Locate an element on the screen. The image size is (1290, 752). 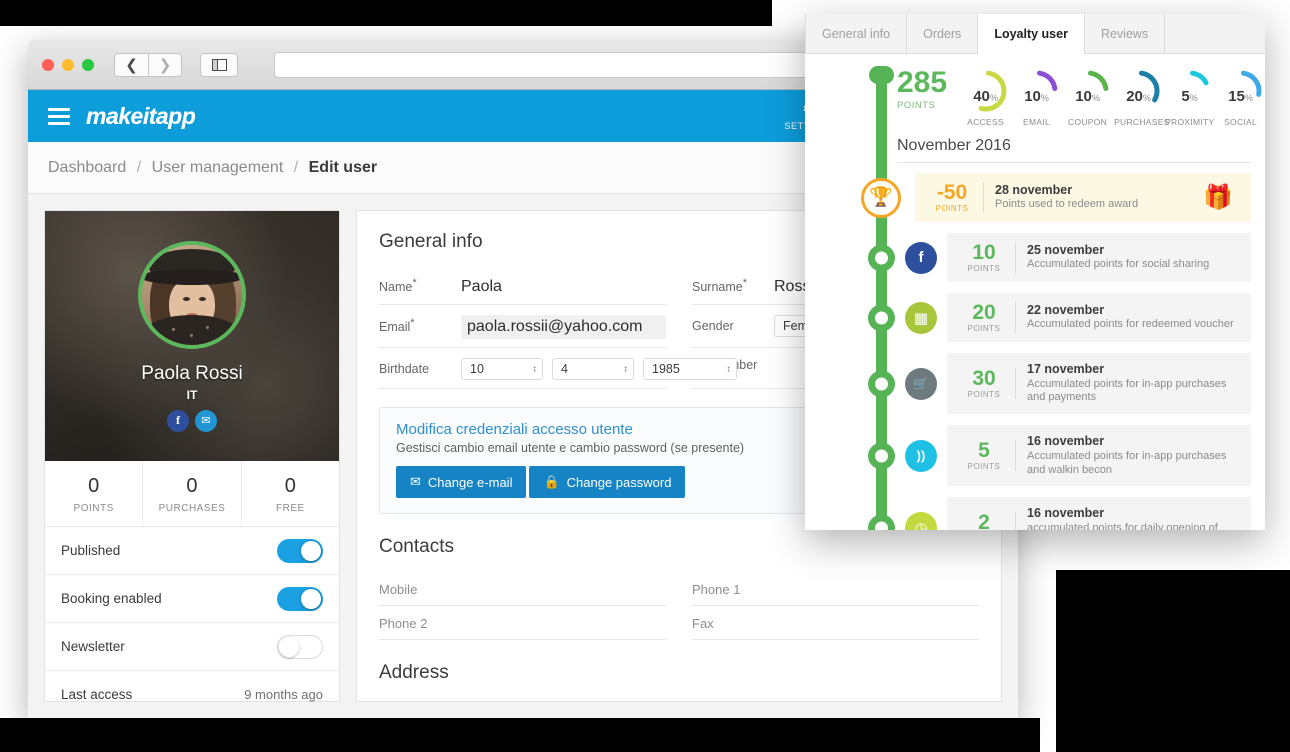
gauge-label: EMAIL is located at coordinates (1037, 122).